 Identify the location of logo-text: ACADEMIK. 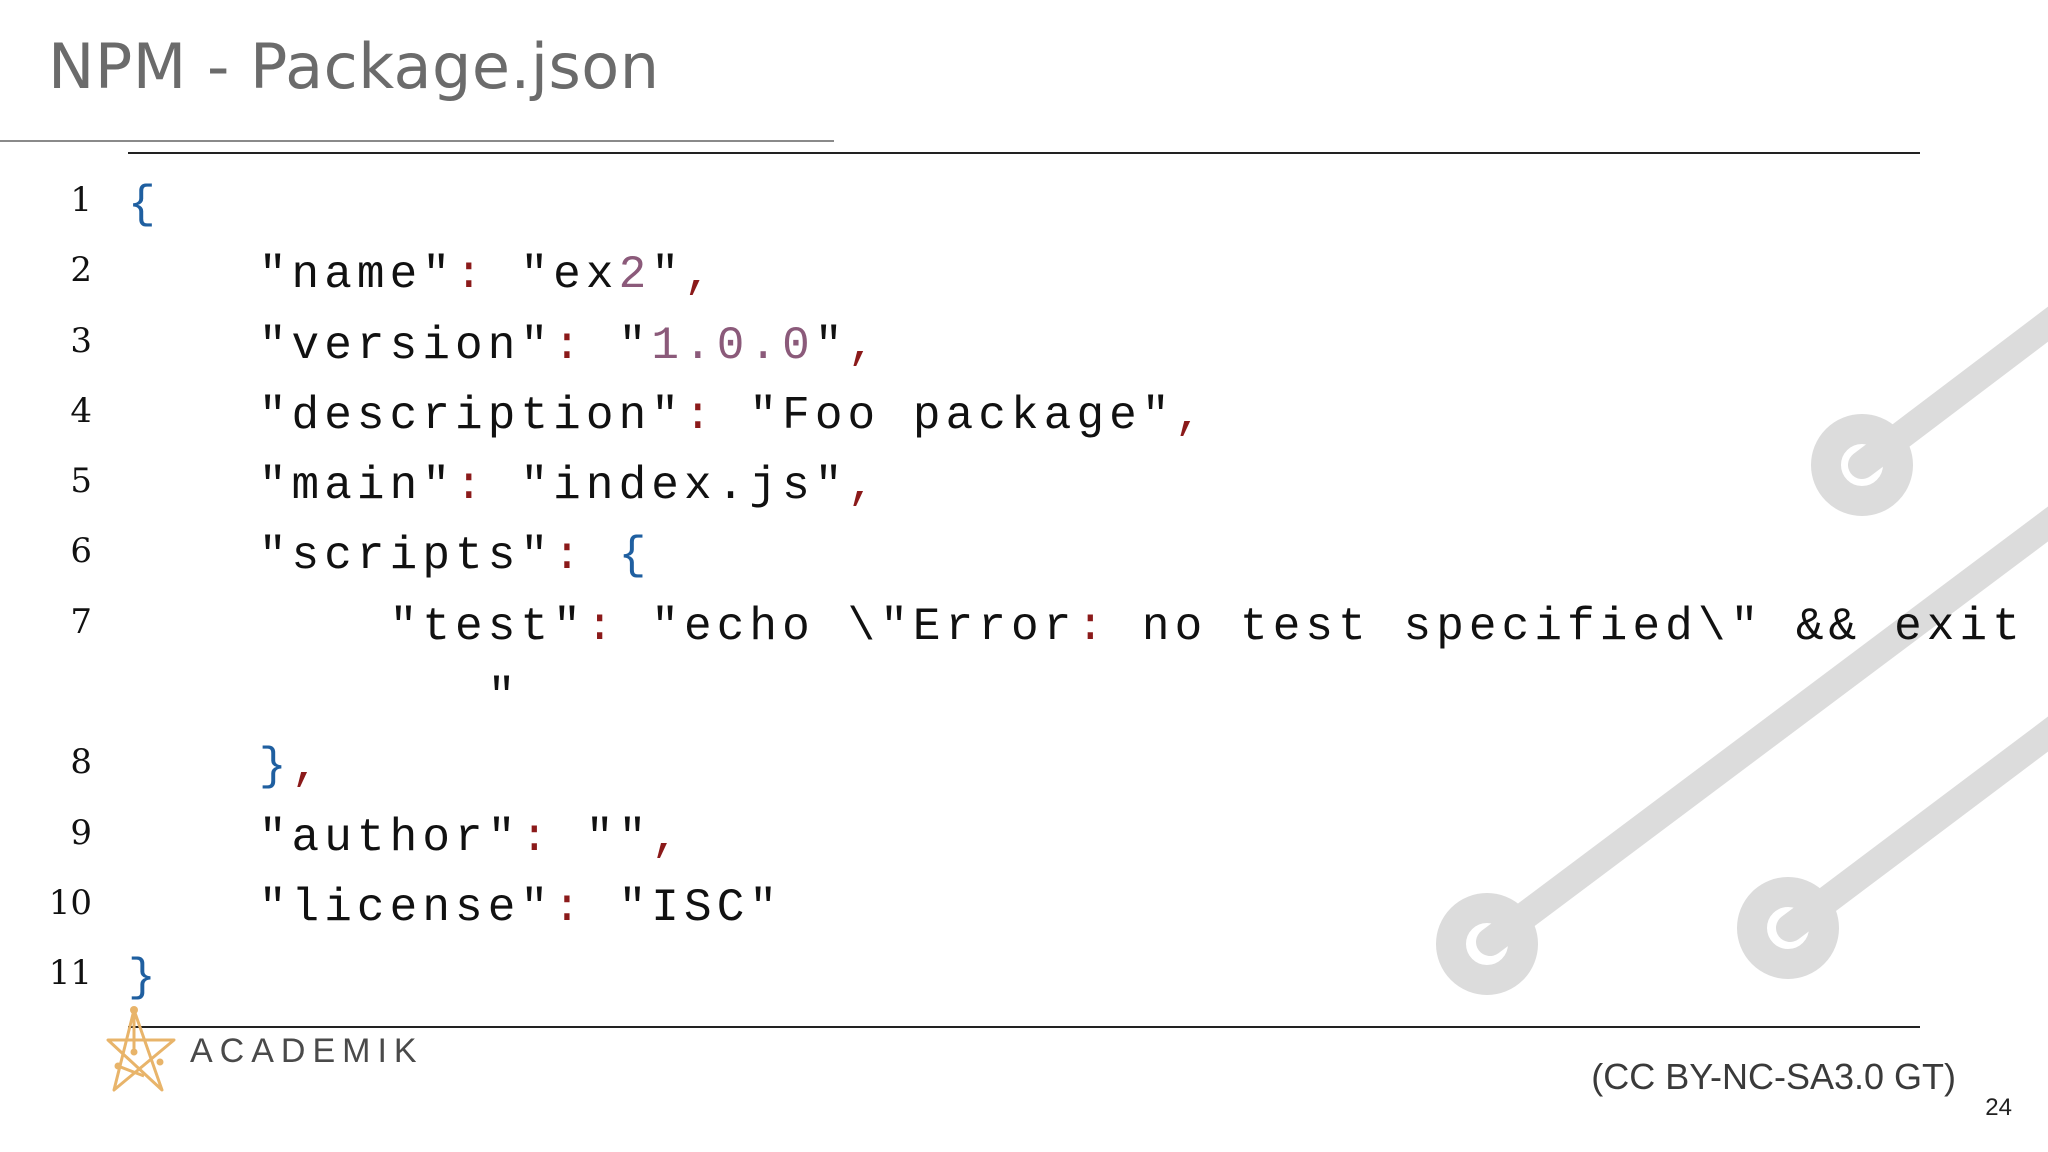
(307, 1051).